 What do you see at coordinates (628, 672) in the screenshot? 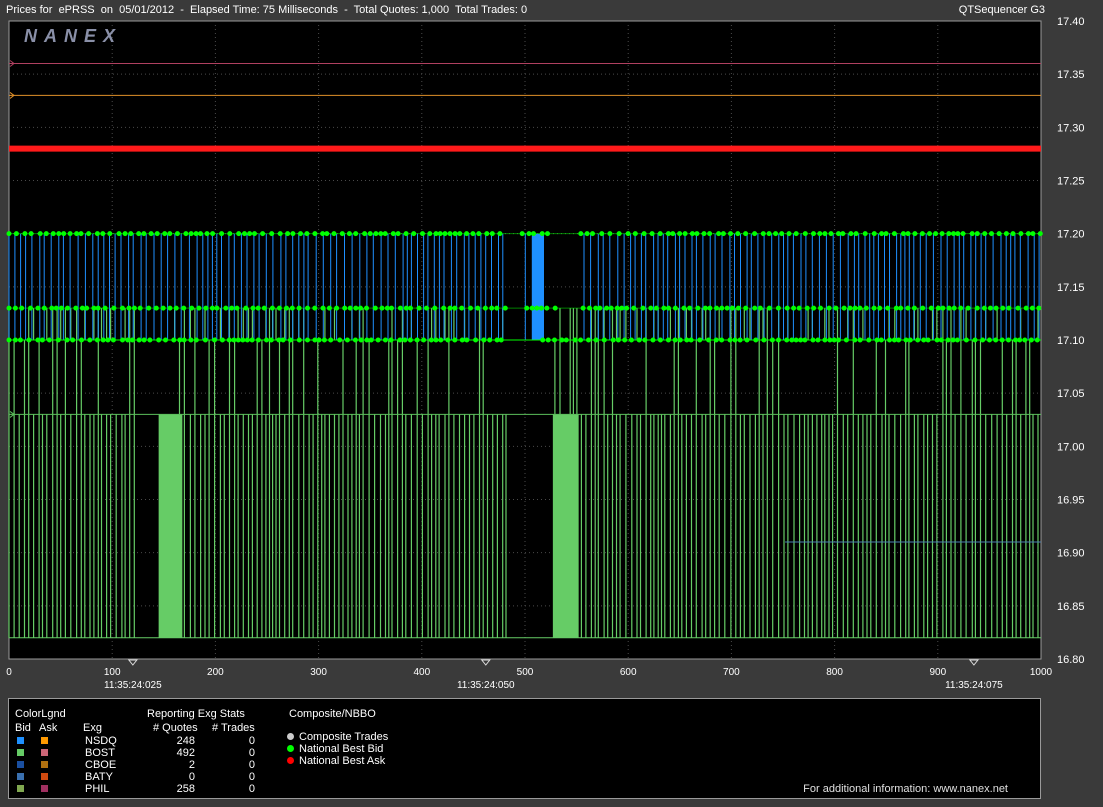
I see `x-tick-label: 600` at bounding box center [628, 672].